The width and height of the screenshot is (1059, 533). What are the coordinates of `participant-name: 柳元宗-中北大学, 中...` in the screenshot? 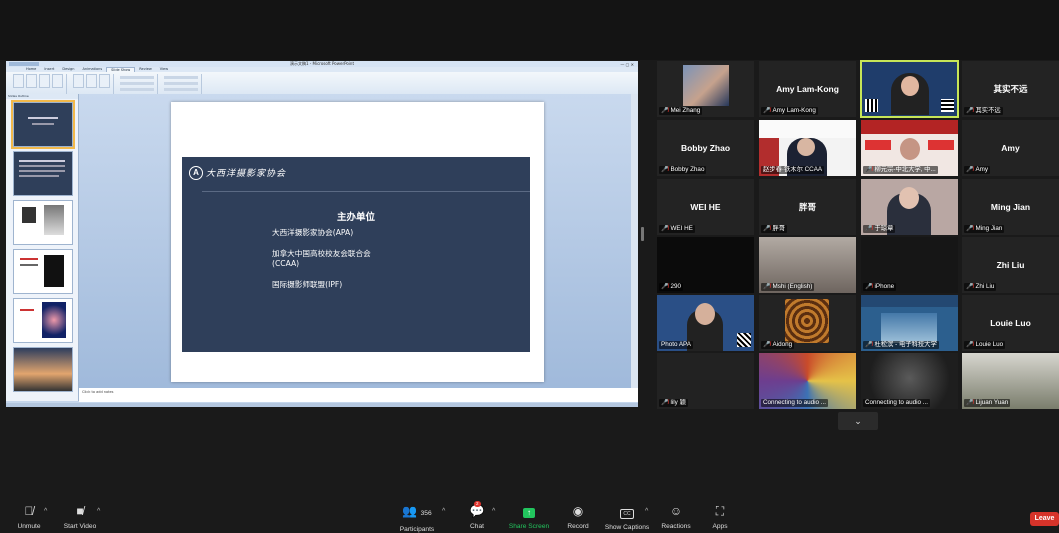 It's located at (905, 169).